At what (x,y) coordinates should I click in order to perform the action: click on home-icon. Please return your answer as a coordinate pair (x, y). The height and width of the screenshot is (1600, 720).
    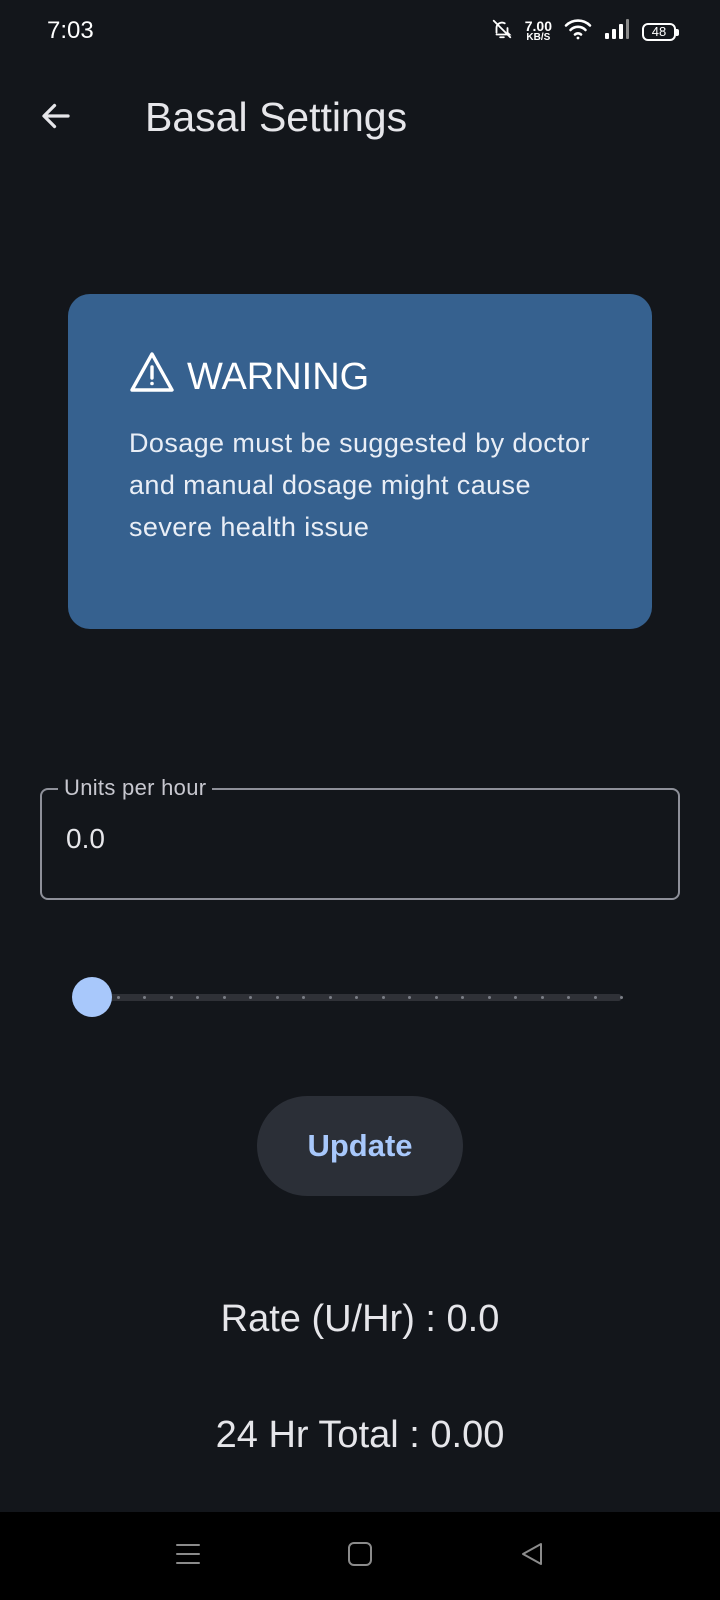
    Looking at the image, I should click on (360, 1556).